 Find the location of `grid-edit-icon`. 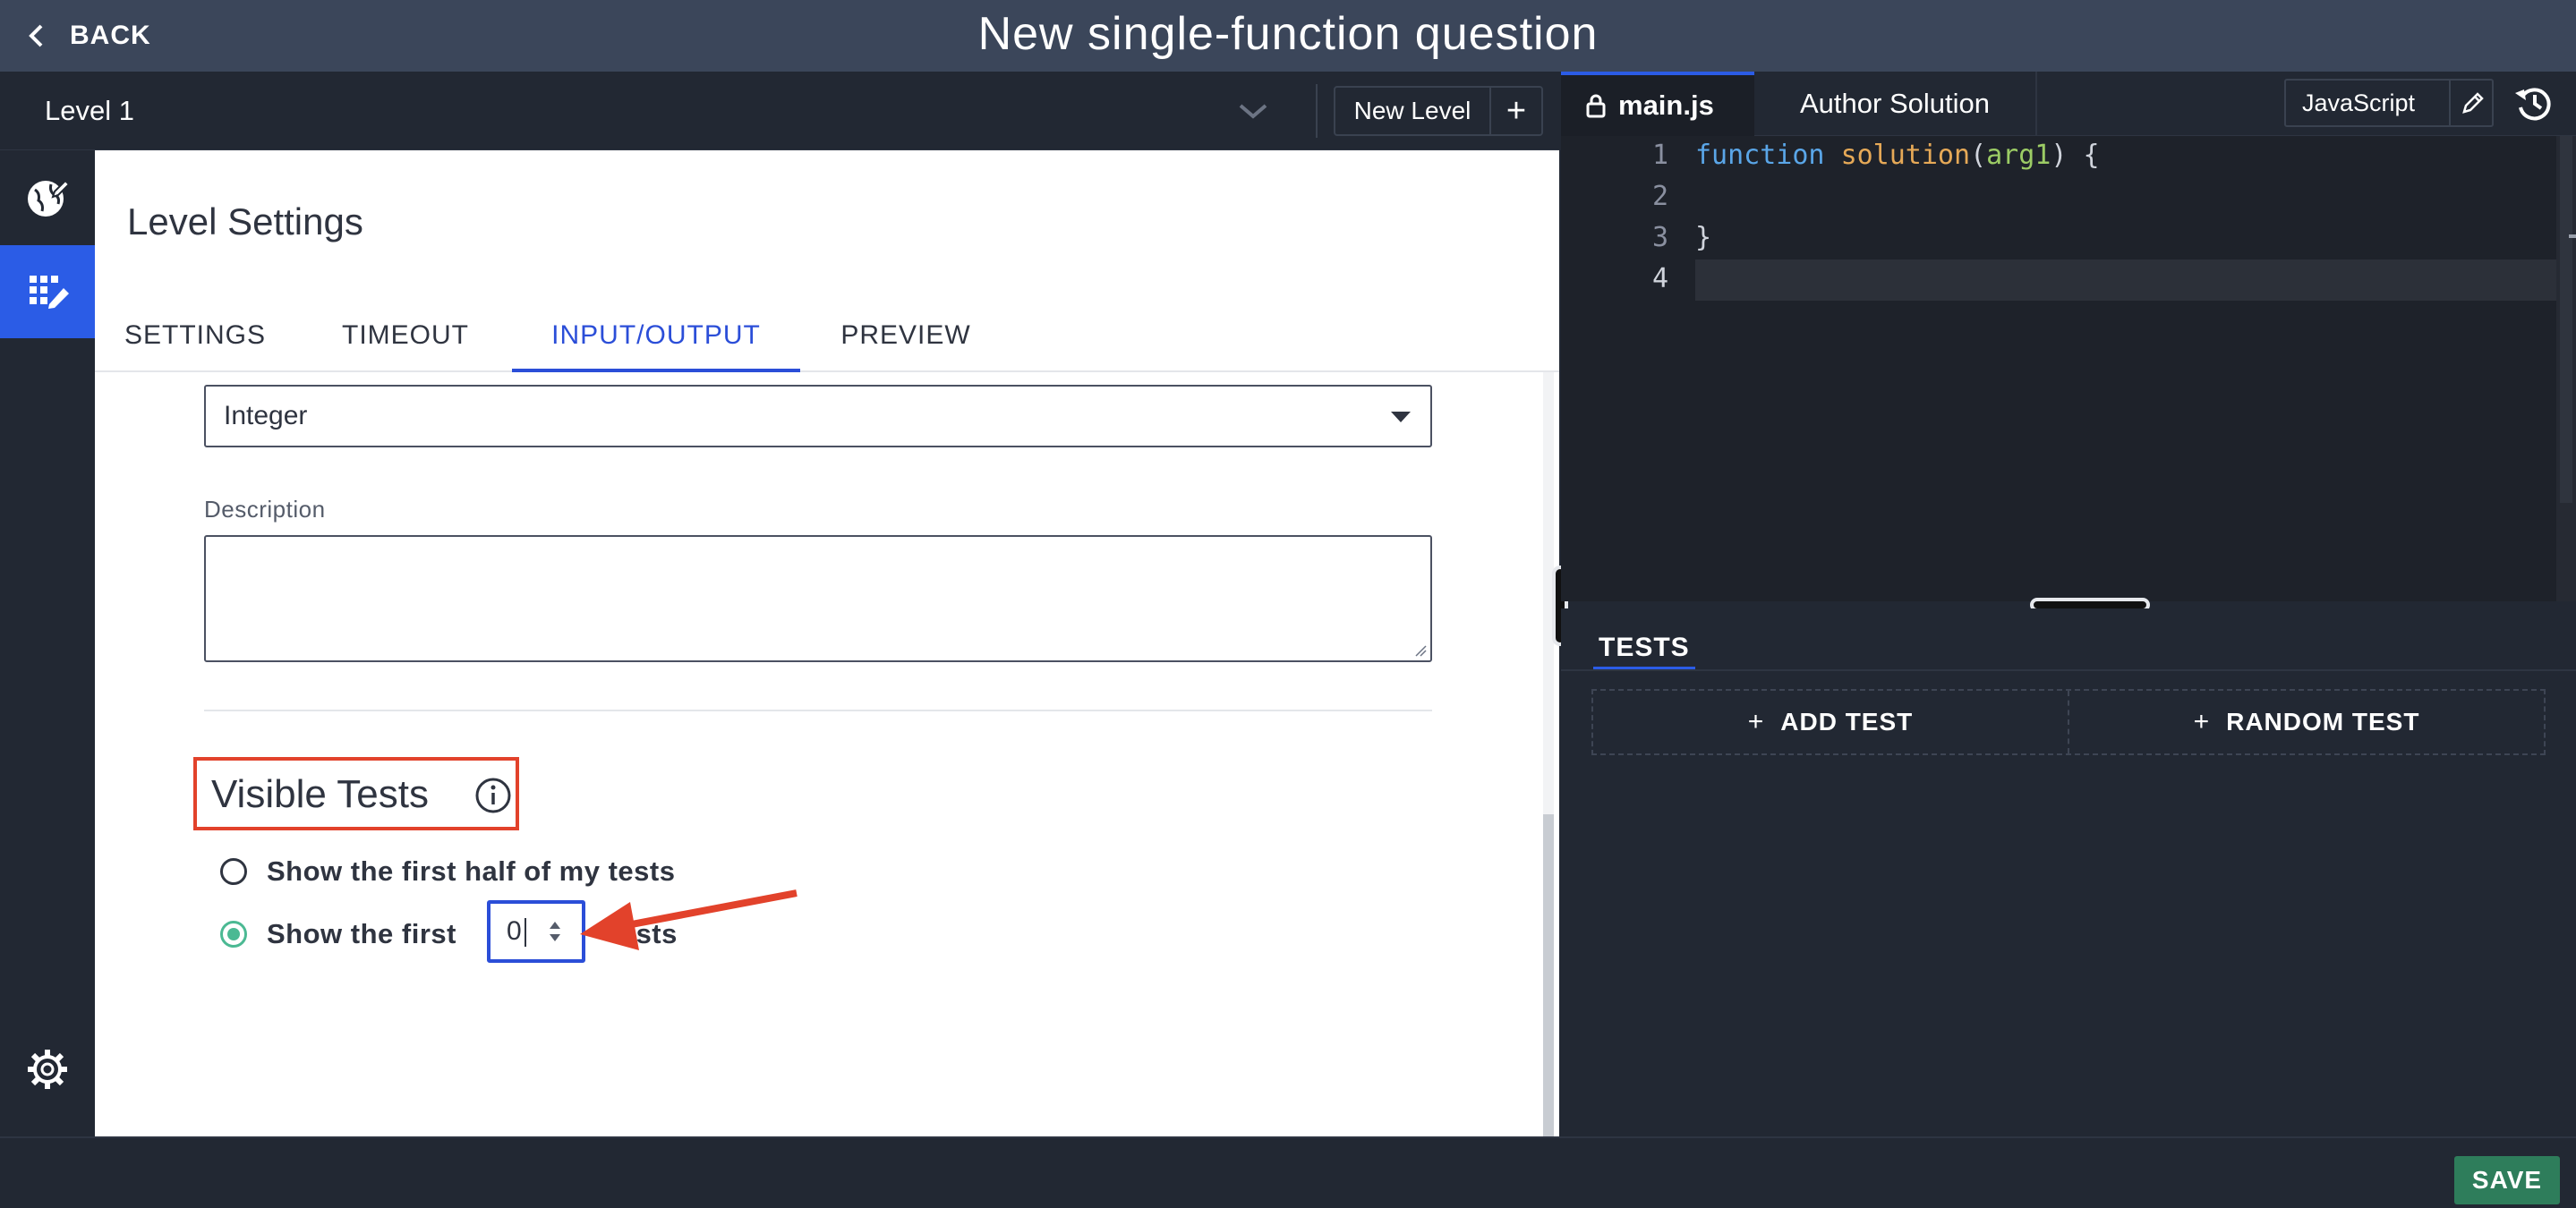

grid-edit-icon is located at coordinates (49, 292).